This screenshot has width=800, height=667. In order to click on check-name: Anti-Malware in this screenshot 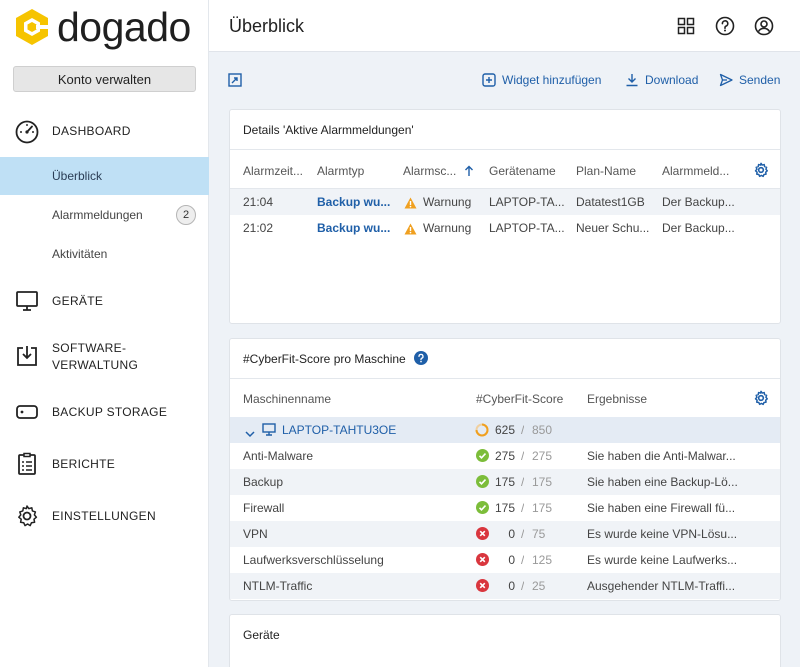, I will do `click(278, 456)`.